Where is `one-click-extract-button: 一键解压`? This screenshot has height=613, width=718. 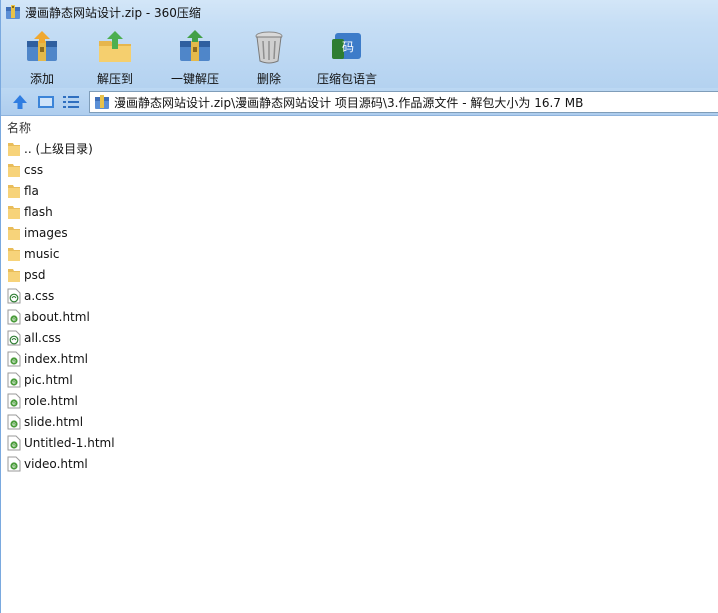
one-click-extract-button: 一键解压 is located at coordinates (195, 55).